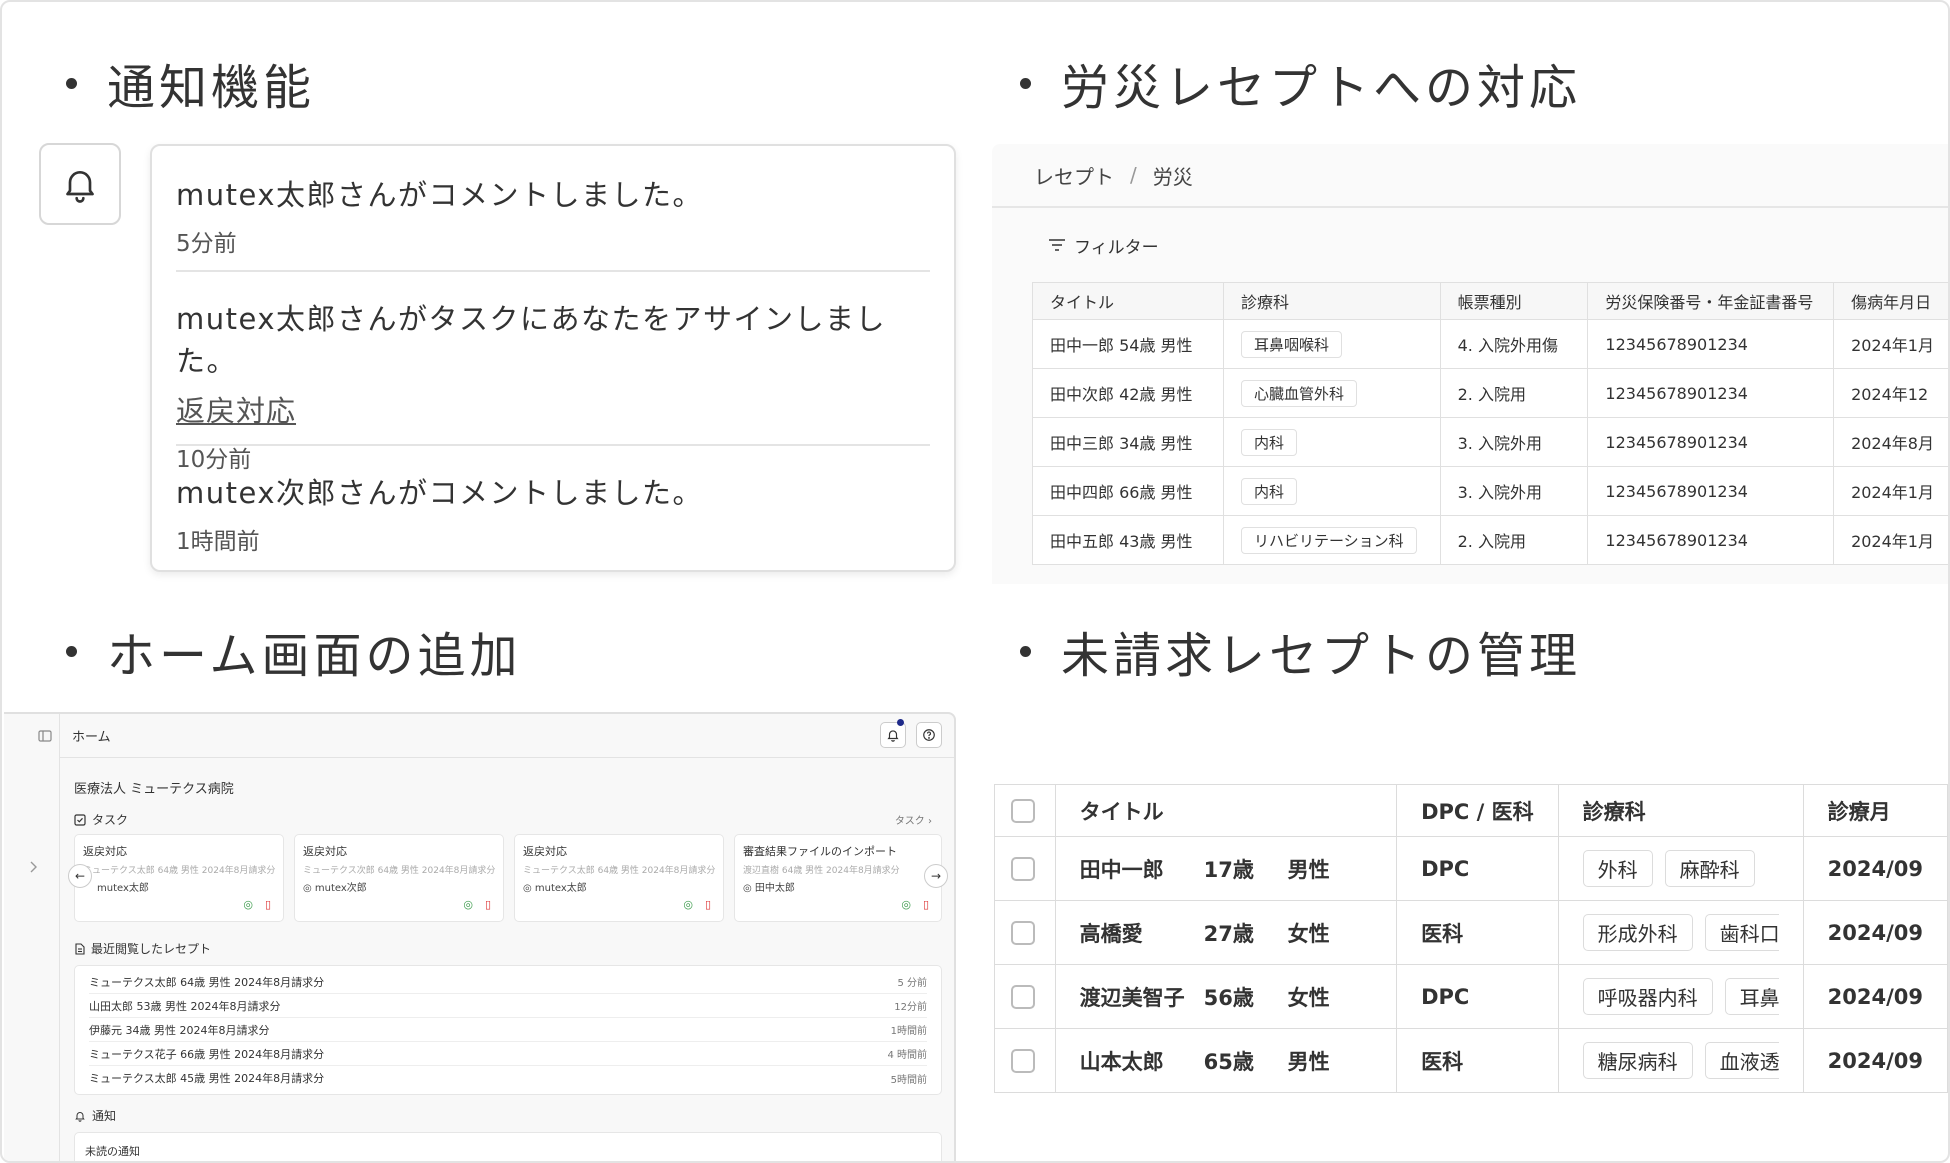  What do you see at coordinates (1471, 868) in the screenshot?
I see `table-row: 田中一郎 17歳 男性 DPC 外科 麻酔科 2024/09` at bounding box center [1471, 868].